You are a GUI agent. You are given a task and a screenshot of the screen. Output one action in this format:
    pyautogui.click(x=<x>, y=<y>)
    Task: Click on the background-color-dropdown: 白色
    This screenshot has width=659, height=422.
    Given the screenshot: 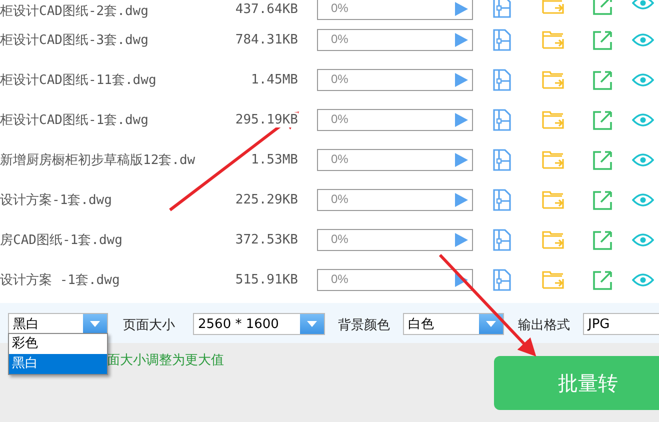 What is the action you would take?
    pyautogui.click(x=453, y=324)
    